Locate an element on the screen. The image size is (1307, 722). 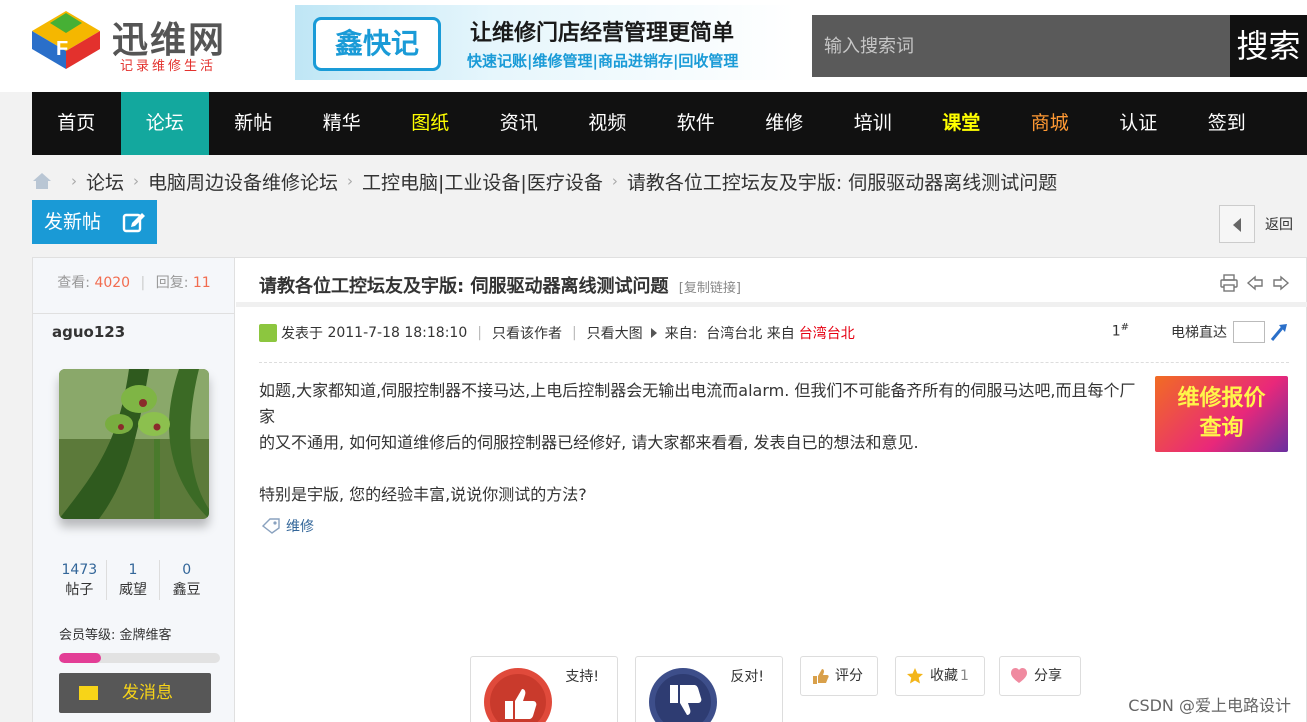
user-stat-value: 1473 is located at coordinates (79, 570).